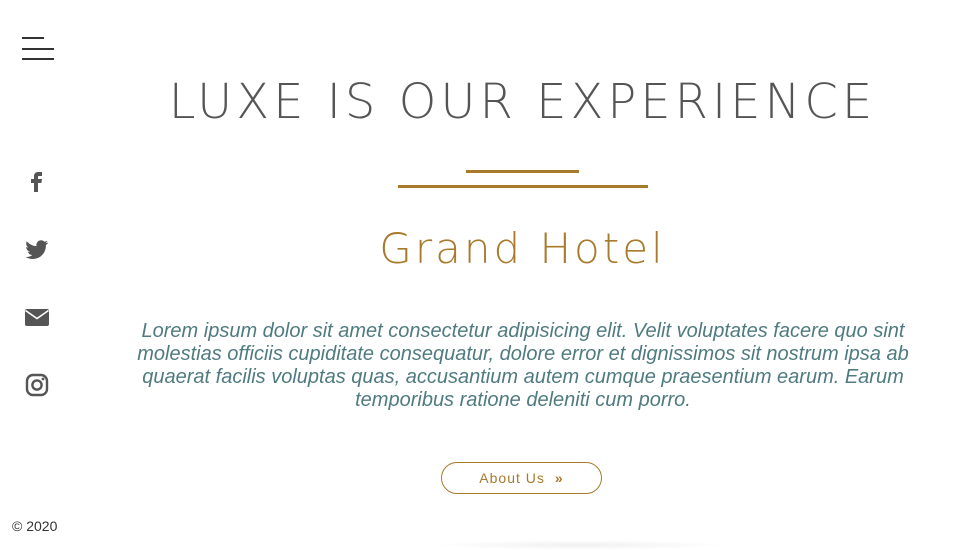  I want to click on copyright-text: © 2020, so click(35, 526).